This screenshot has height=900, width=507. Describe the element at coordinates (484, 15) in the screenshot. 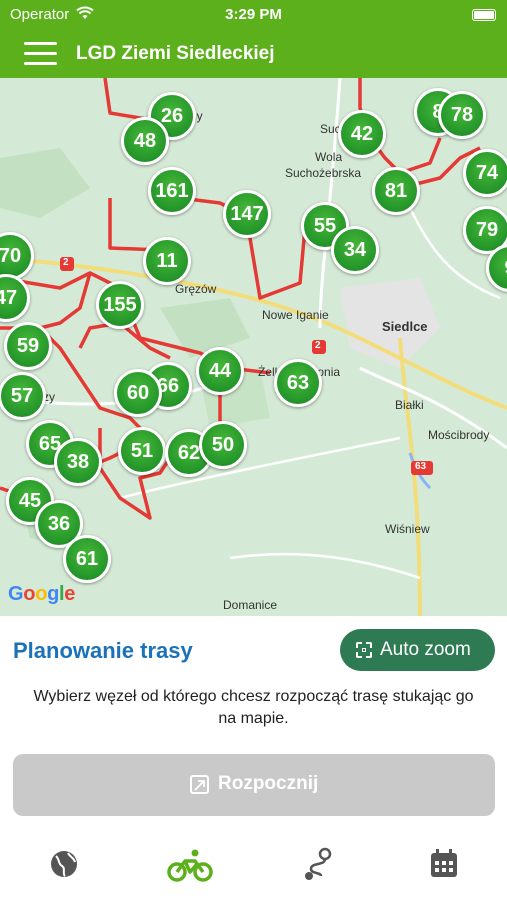

I see `battery-icon` at that location.